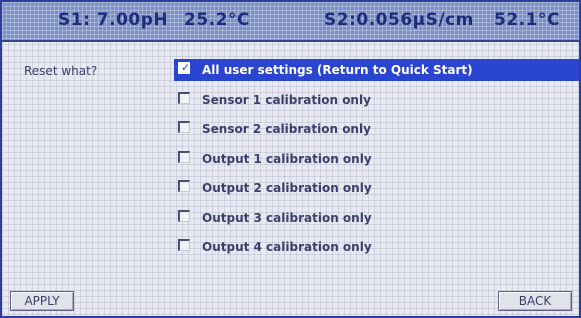  I want to click on checkbox: ✓, so click(184, 67).